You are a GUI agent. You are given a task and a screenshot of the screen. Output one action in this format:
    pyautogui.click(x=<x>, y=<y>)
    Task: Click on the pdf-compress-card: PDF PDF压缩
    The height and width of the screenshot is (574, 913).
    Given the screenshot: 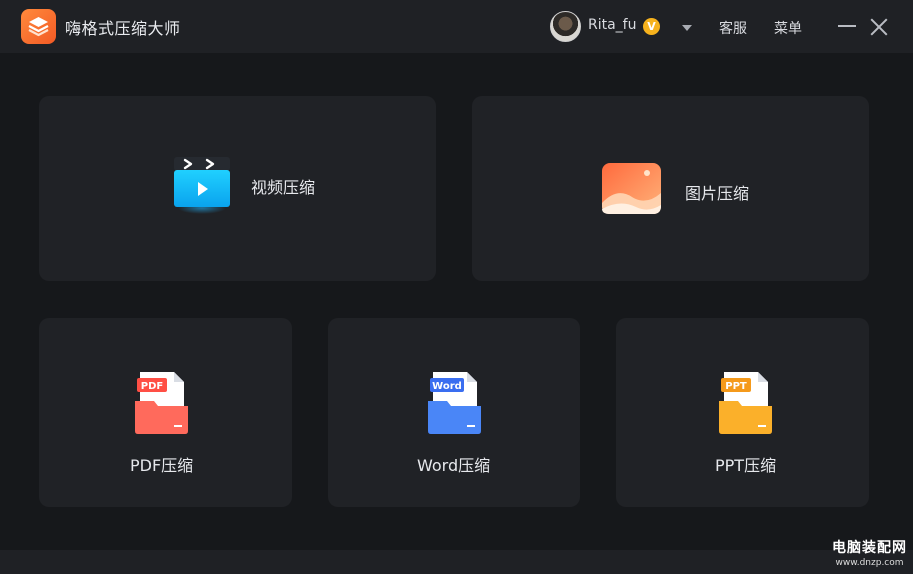 What is the action you would take?
    pyautogui.click(x=165, y=412)
    